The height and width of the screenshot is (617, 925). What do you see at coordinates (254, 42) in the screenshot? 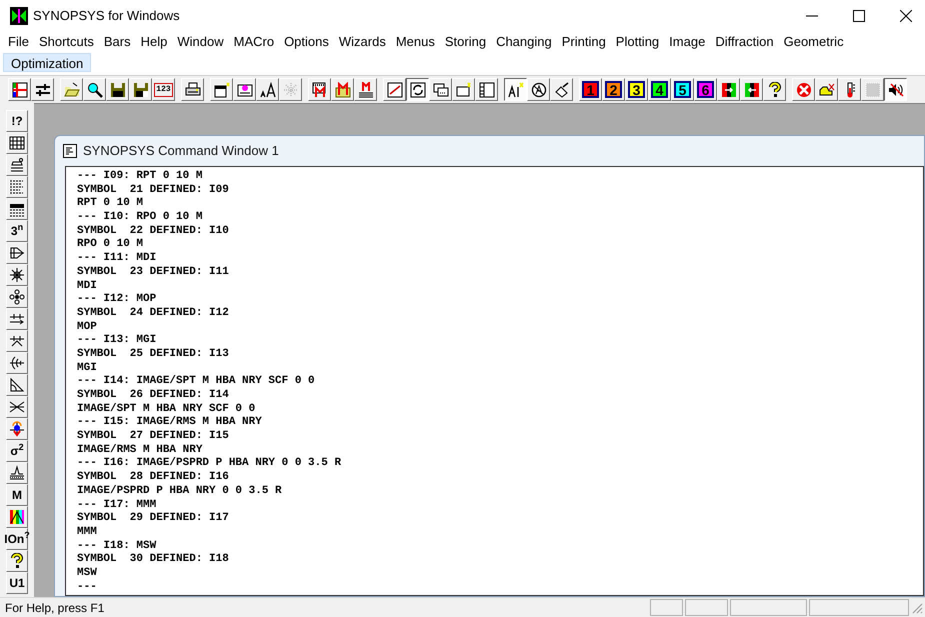
I see `menu-item: MACro` at bounding box center [254, 42].